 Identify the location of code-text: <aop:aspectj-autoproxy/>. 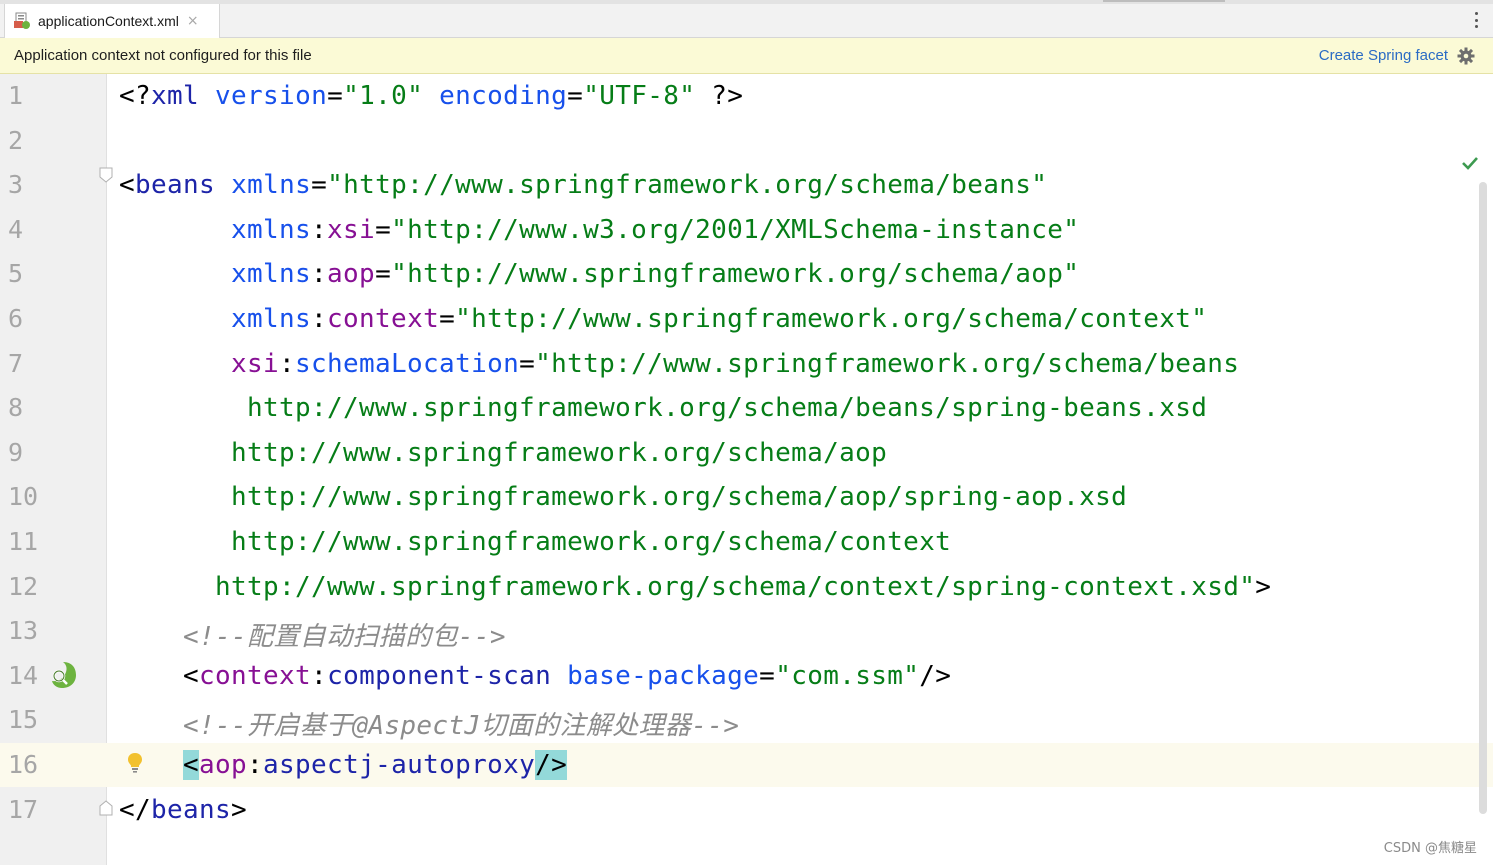
(375, 765).